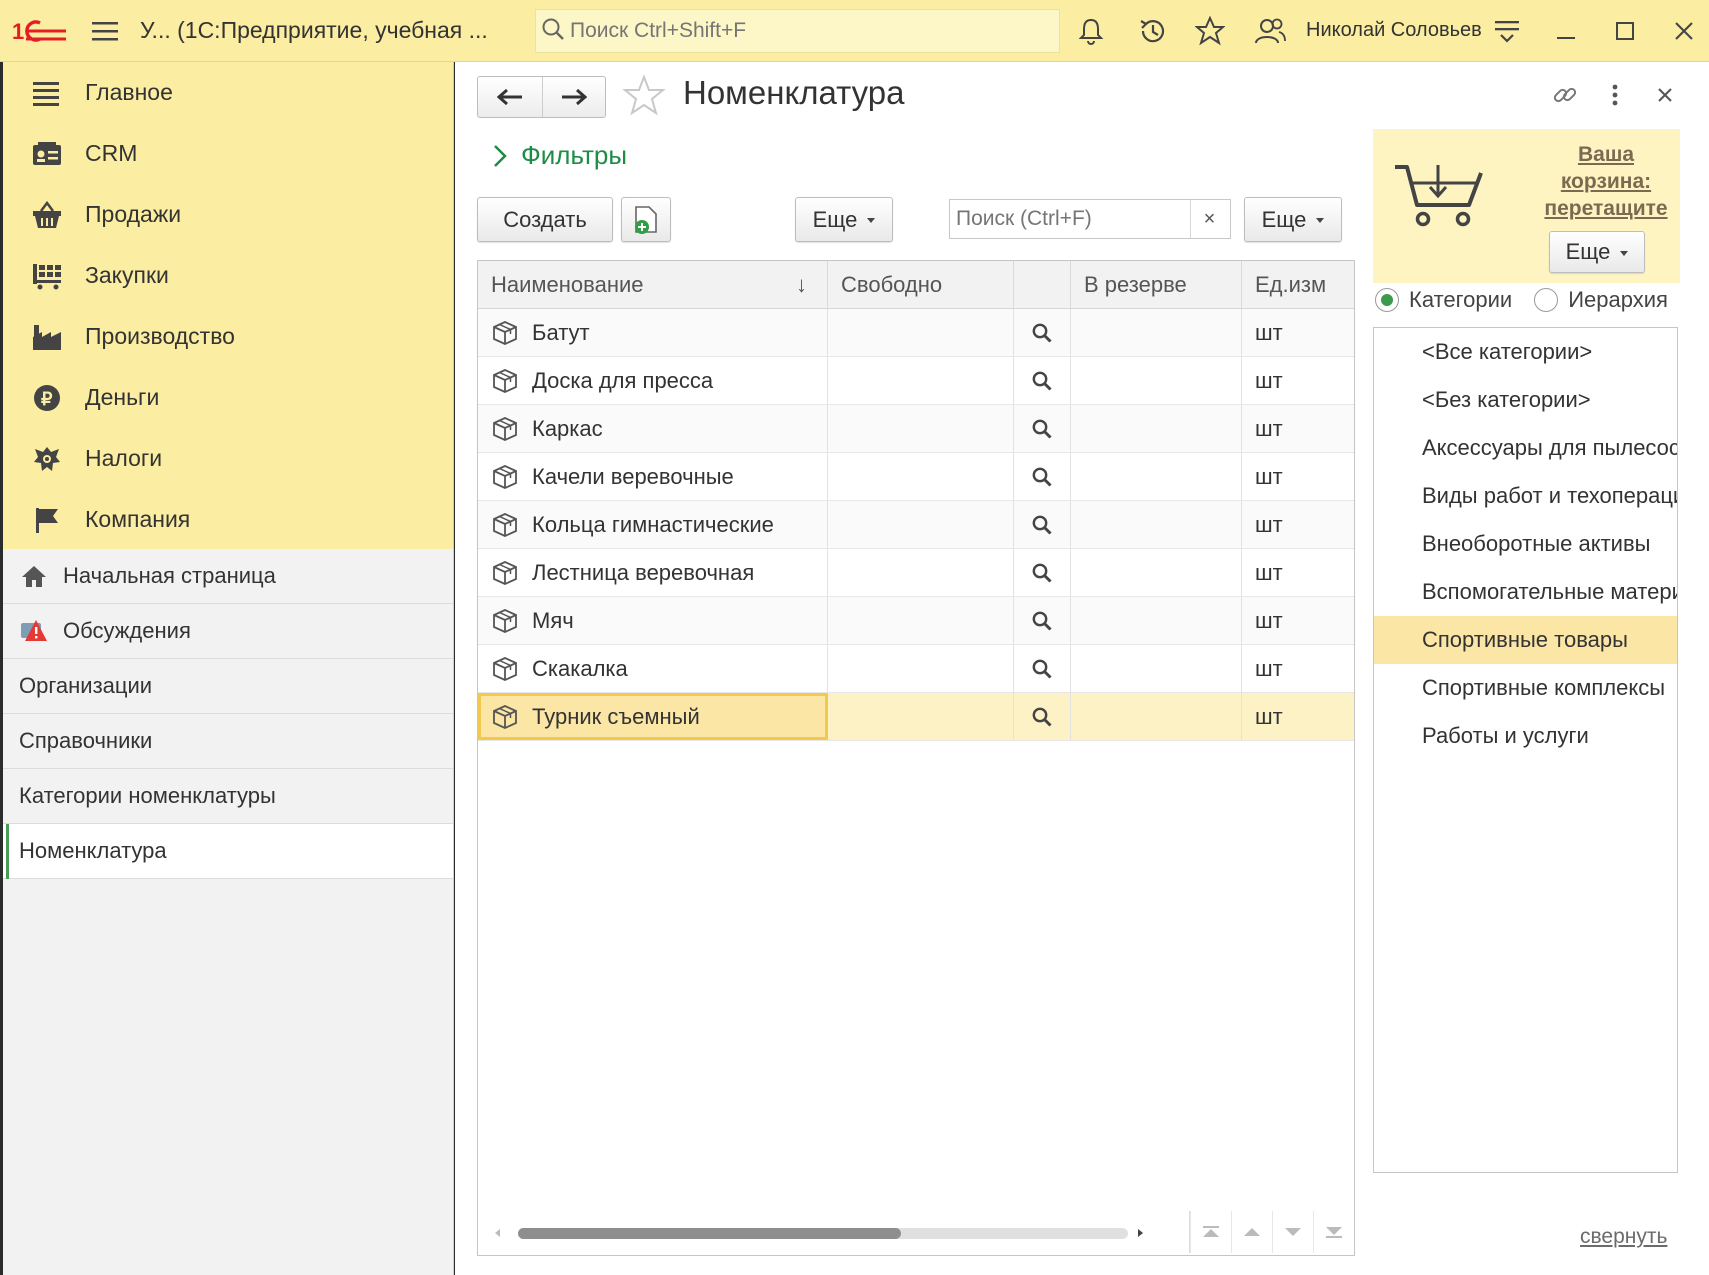  What do you see at coordinates (1526, 206) in the screenshot?
I see `cart-drop-zone: Ваша корзина: перетащите Еще` at bounding box center [1526, 206].